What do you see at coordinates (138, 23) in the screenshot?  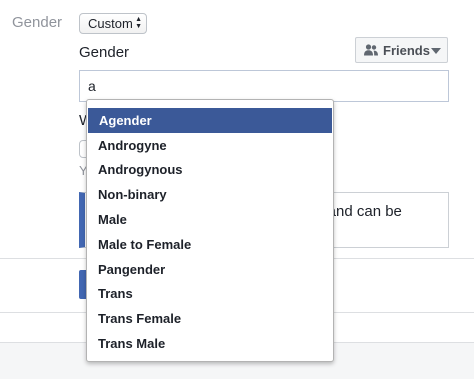 I see `up-down-arrows-icon: ▲ ▼` at bounding box center [138, 23].